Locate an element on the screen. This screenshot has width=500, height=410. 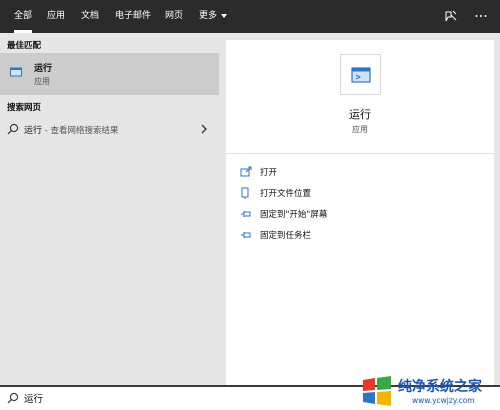
pin-taskbar-icon is located at coordinates (246, 235).